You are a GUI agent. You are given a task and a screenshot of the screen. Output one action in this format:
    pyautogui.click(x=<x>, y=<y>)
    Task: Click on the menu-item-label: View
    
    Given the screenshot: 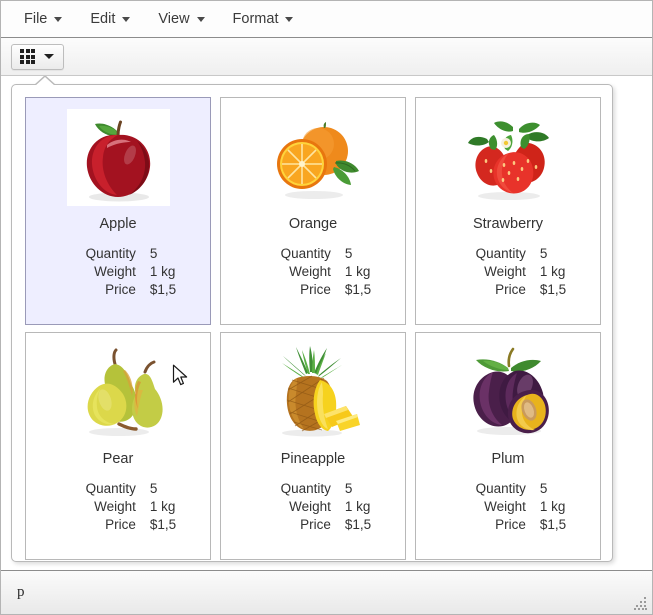 What is the action you would take?
    pyautogui.click(x=174, y=19)
    